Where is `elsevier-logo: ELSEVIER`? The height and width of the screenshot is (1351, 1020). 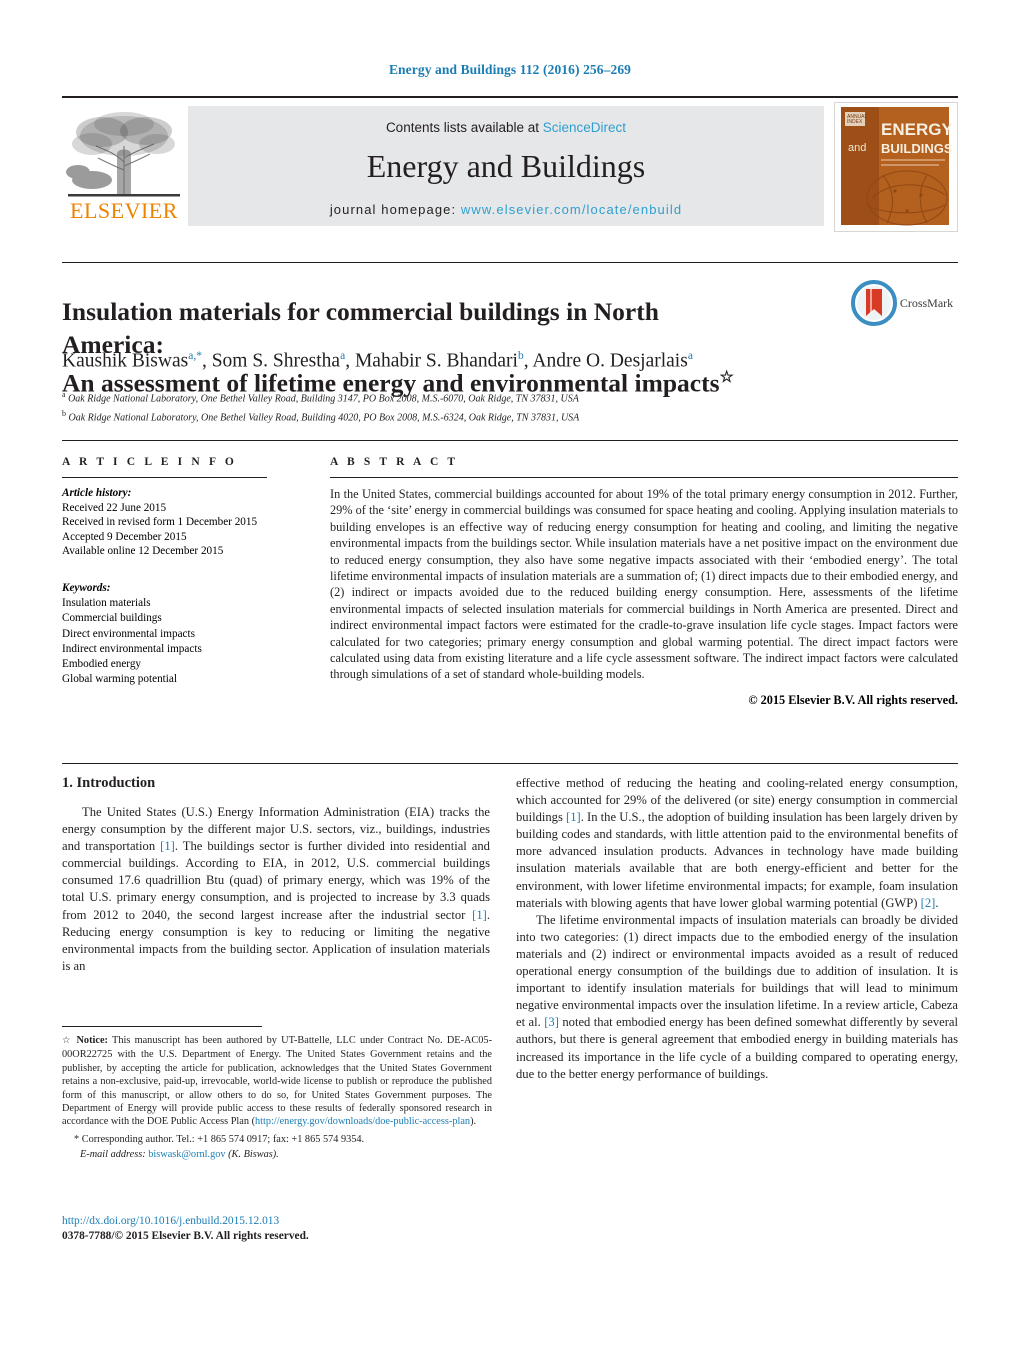 elsevier-logo: ELSEVIER is located at coordinates (124, 166).